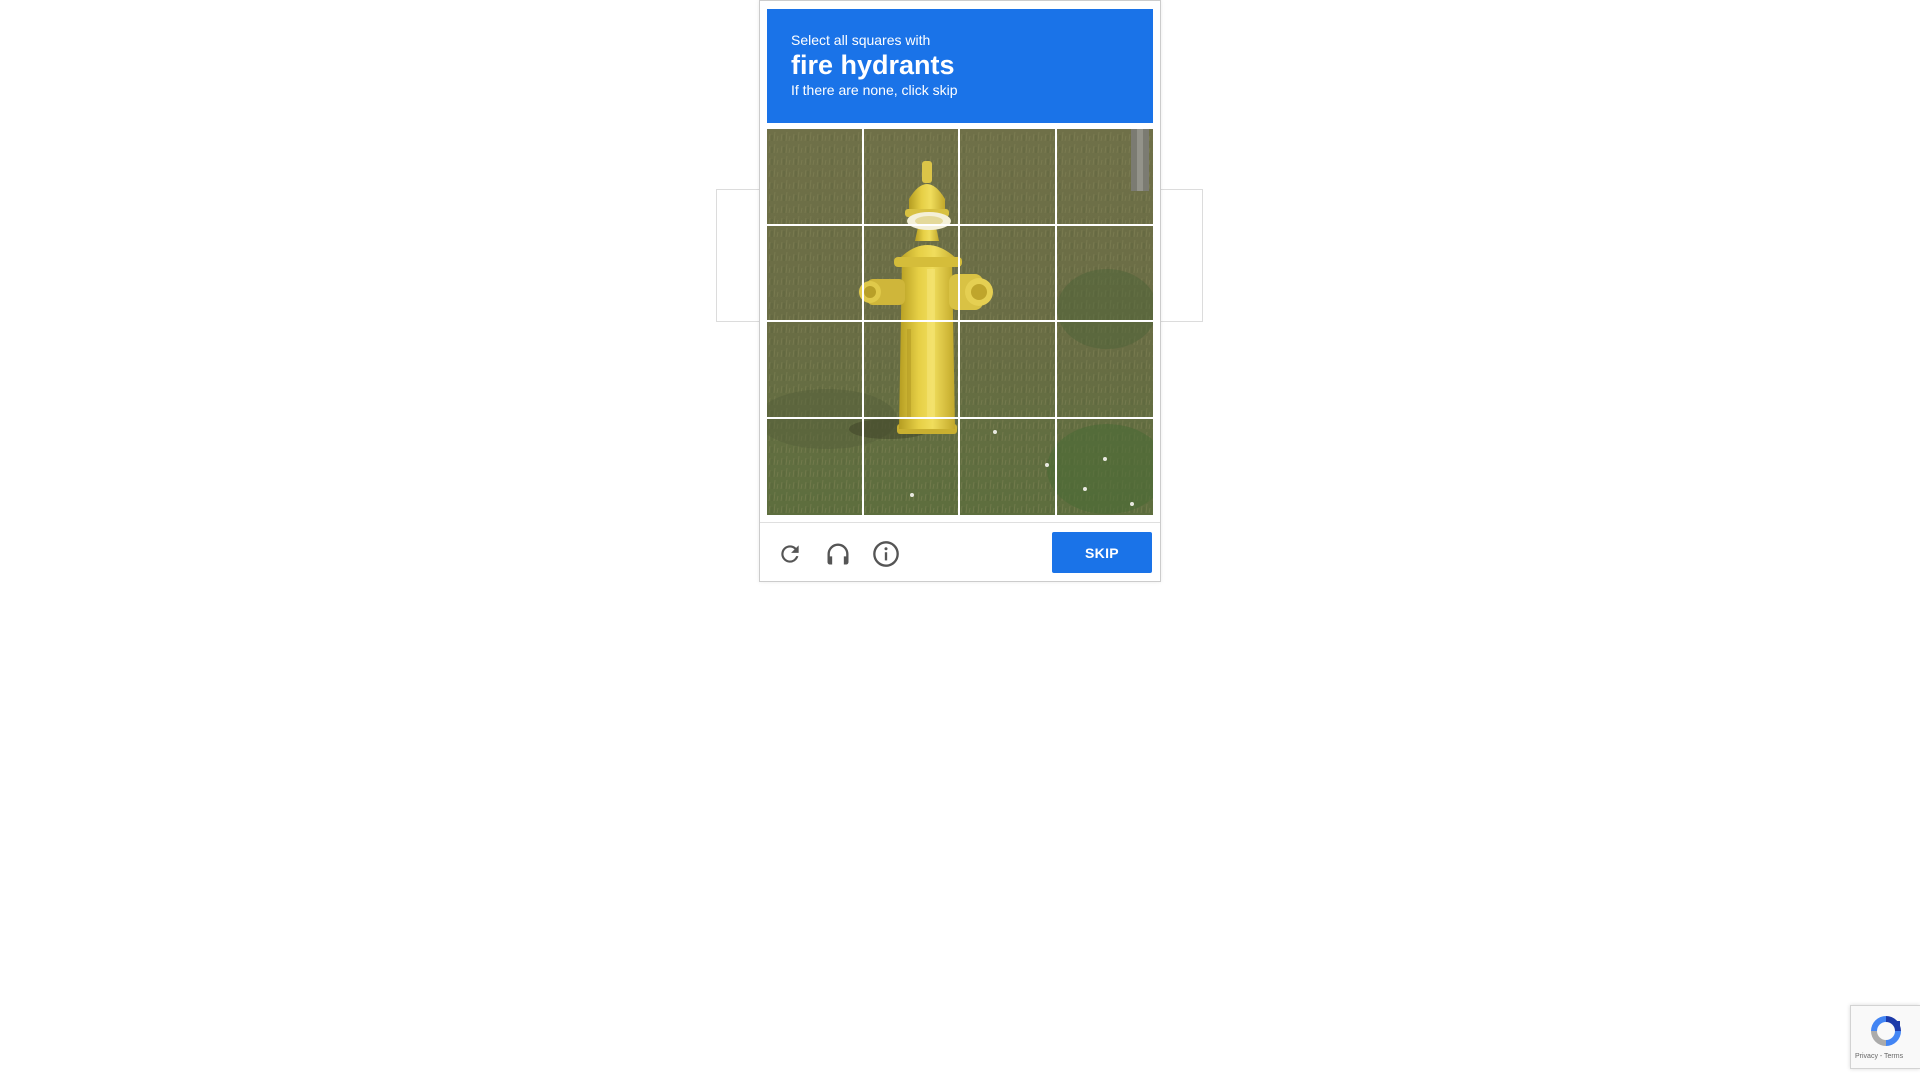 Image resolution: width=1920 pixels, height=1080 pixels. Describe the element at coordinates (873, 65) in the screenshot. I see `instruction-target: fire hydrants` at that location.